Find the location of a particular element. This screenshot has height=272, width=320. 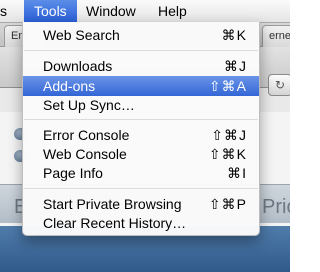

menu-item-shortcut: ⇧⌘J is located at coordinates (229, 135).